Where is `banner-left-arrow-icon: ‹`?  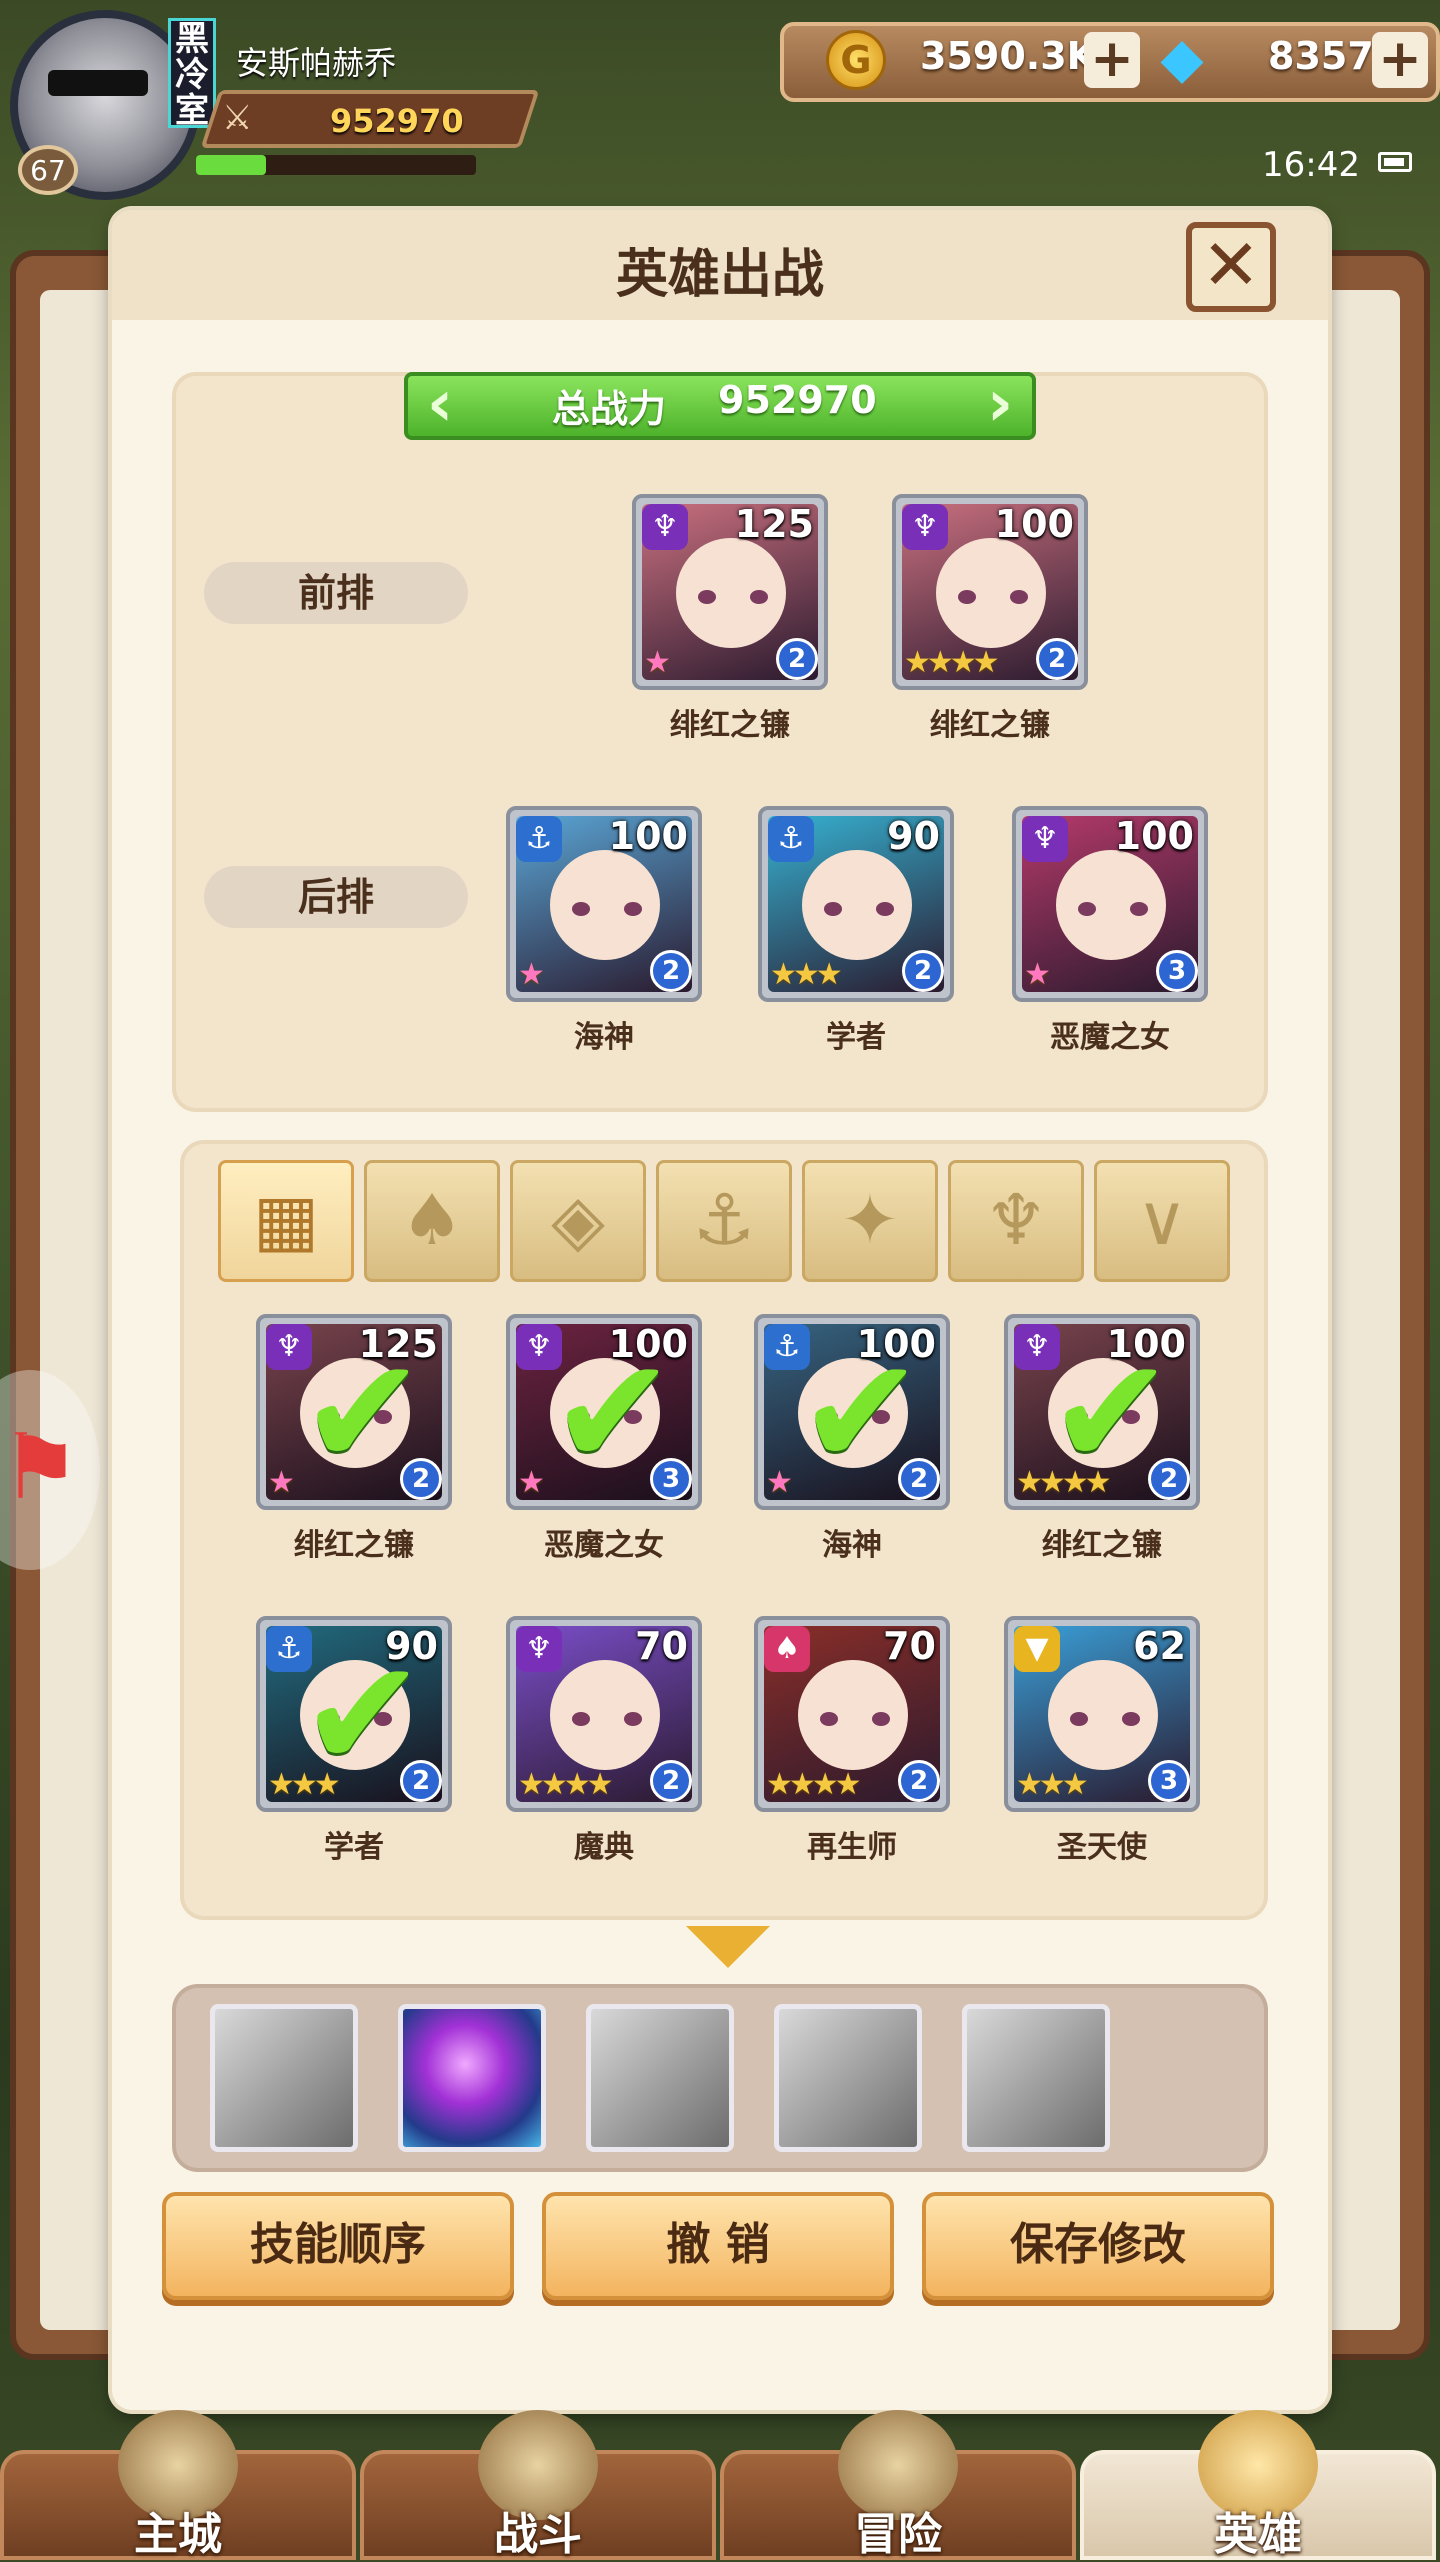 banner-left-arrow-icon: ‹ is located at coordinates (440, 404).